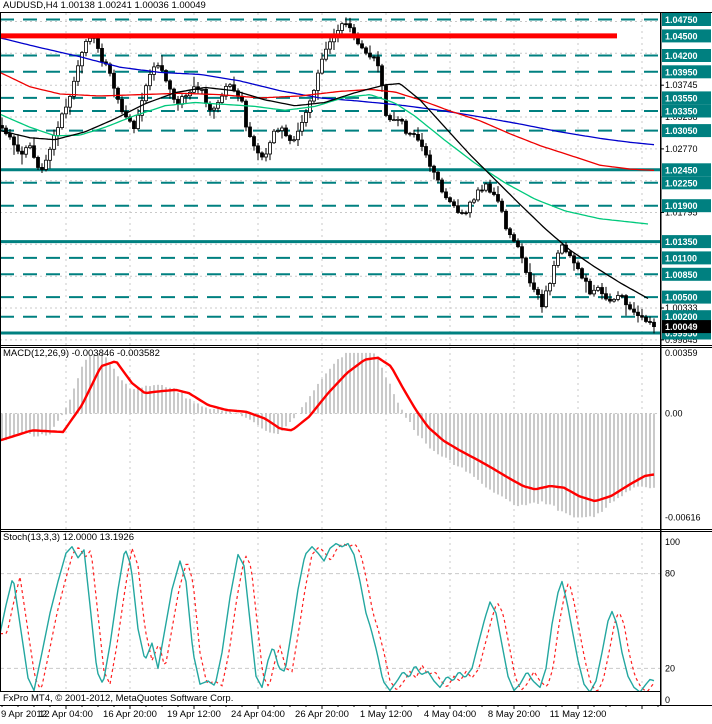 Image resolution: width=712 pixels, height=724 pixels. What do you see at coordinates (386, 714) in the screenshot?
I see `time-label: 1 May 12:00` at bounding box center [386, 714].